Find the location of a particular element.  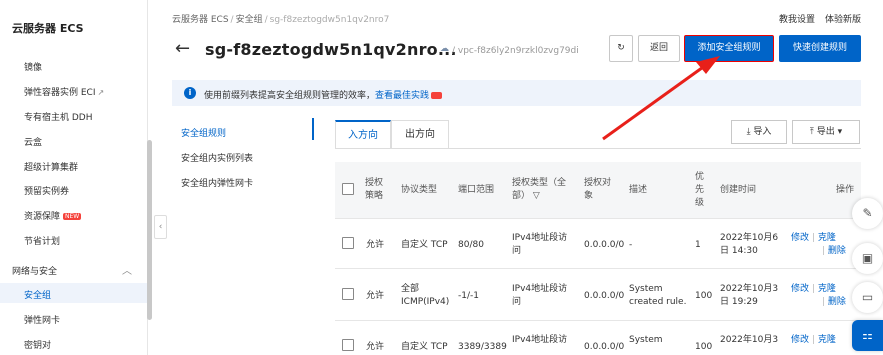

annotation-arrow-shaft is located at coordinates (654, 102).